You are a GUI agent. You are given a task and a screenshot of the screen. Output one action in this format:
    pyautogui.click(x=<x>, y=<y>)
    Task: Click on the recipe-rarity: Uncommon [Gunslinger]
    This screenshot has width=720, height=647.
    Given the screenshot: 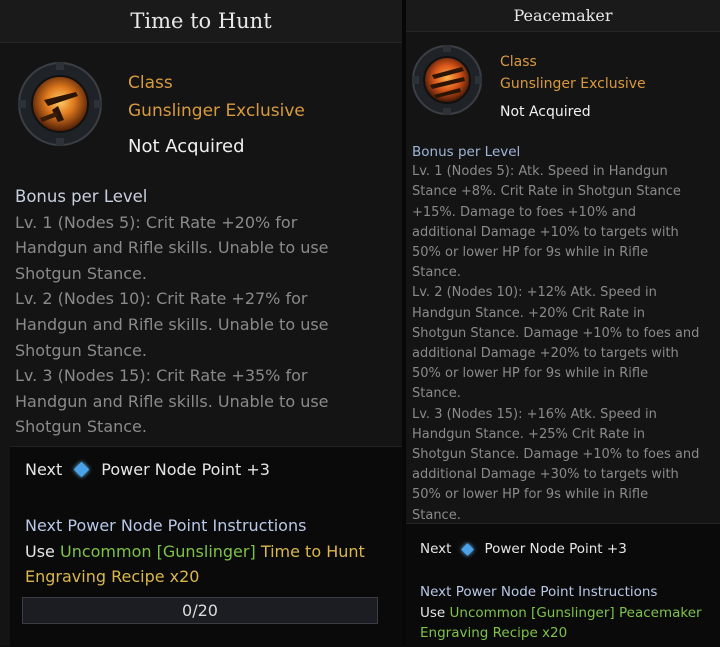 What is the action you would take?
    pyautogui.click(x=157, y=551)
    